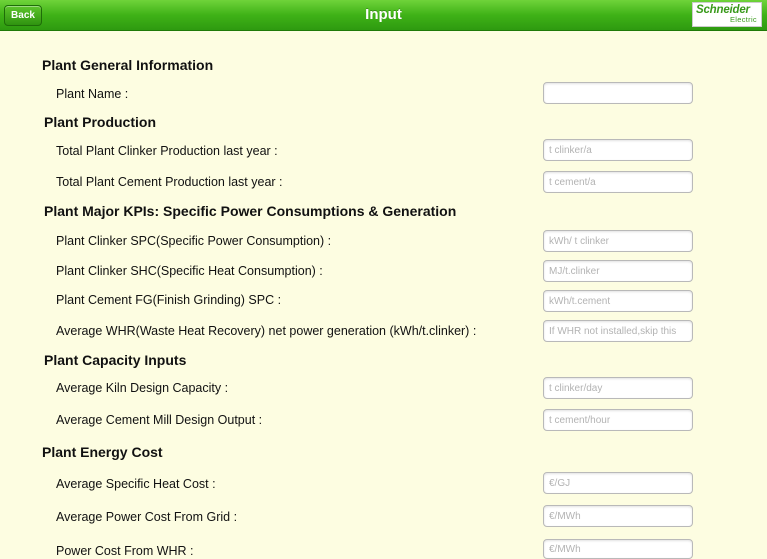 The height and width of the screenshot is (559, 767). I want to click on grid-power-cost-input, so click(618, 516).